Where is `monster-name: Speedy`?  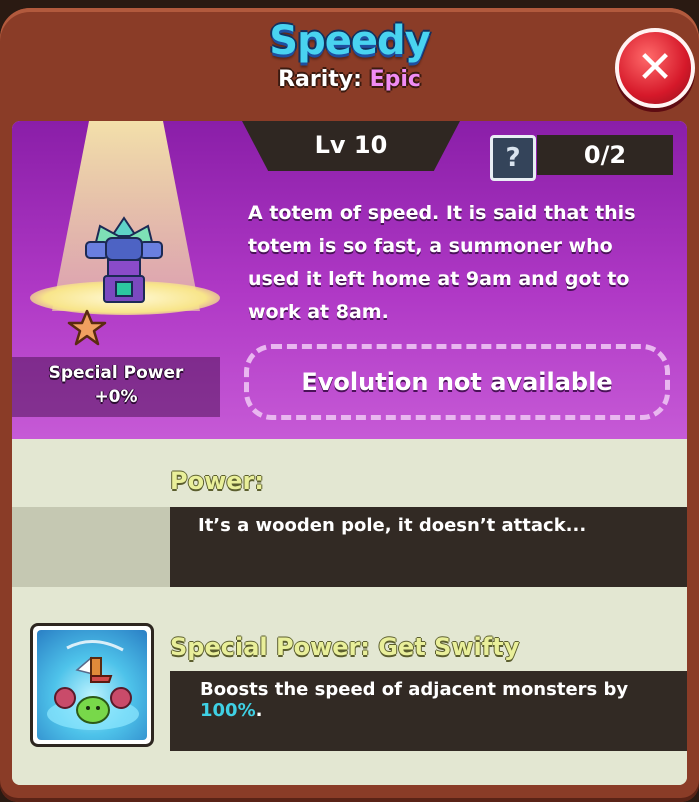
monster-name: Speedy is located at coordinates (349, 41).